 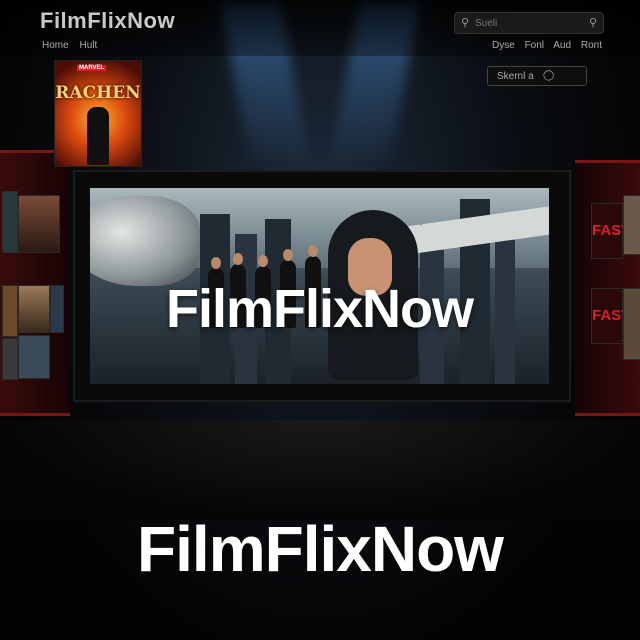 I want to click on poster-title: RACHEN, so click(x=98, y=93).